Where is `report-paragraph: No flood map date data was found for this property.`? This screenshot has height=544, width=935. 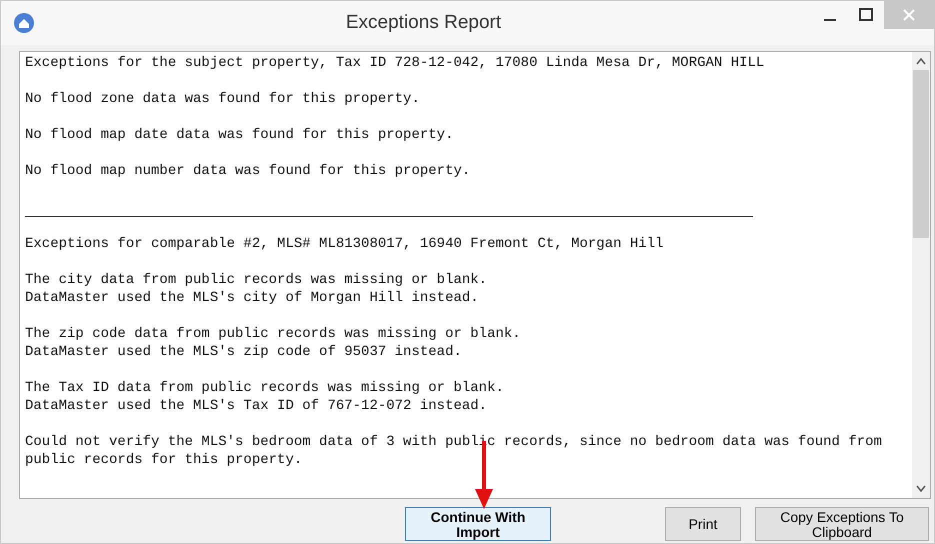 report-paragraph: No flood map date data was found for this property. is located at coordinates (239, 135).